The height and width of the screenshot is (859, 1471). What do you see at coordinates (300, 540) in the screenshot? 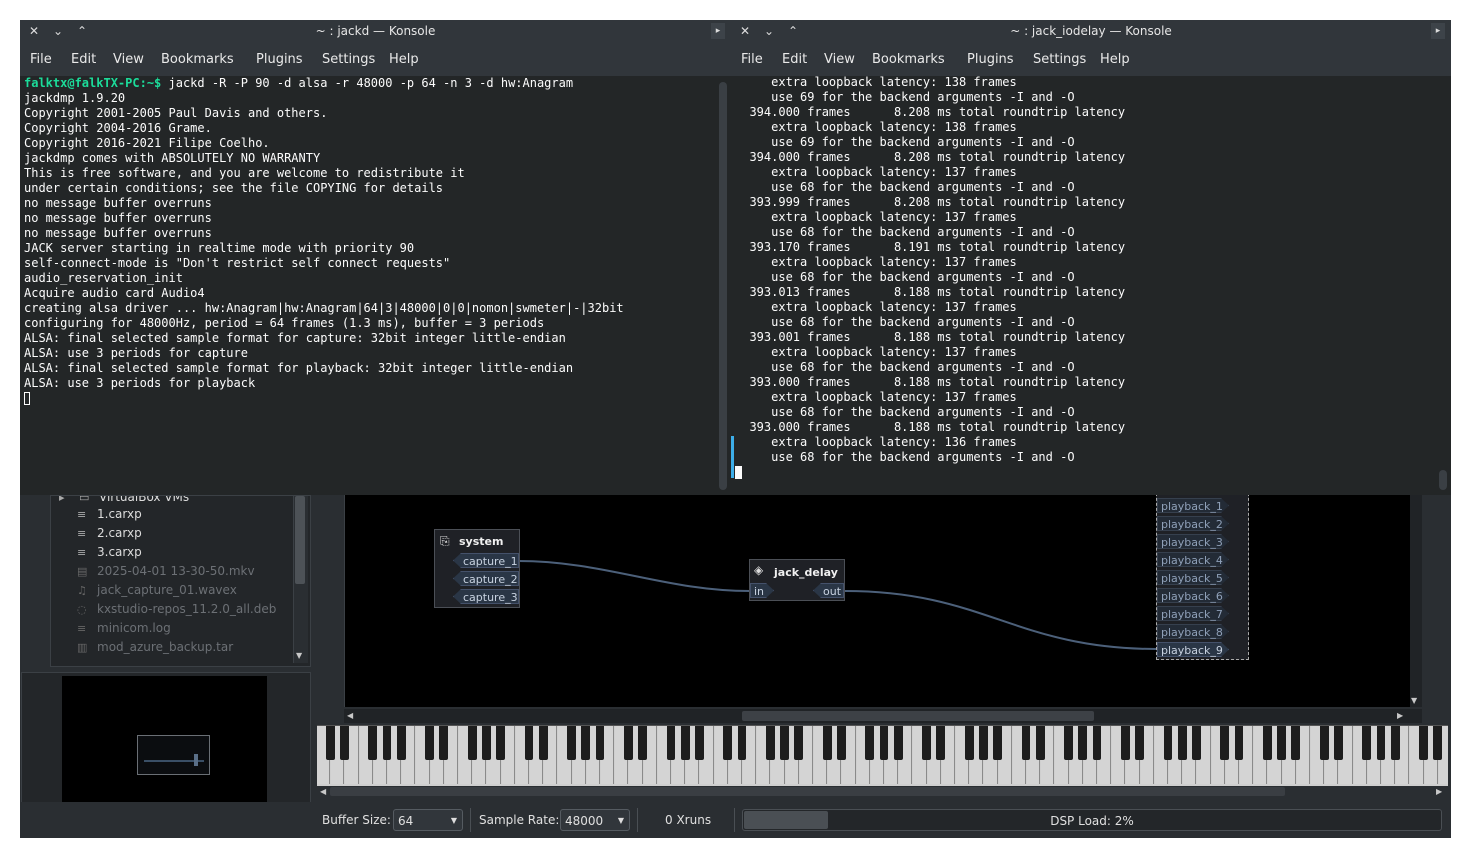
I see `file-browser-scroll-thumb` at bounding box center [300, 540].